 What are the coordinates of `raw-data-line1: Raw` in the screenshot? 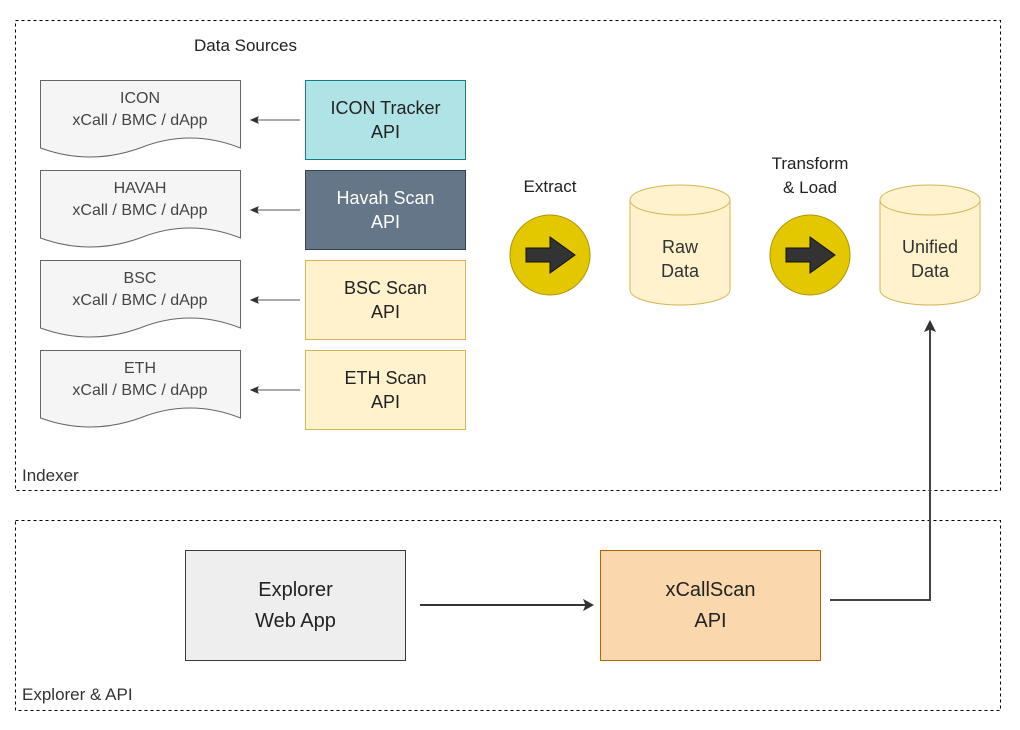 It's located at (679, 247).